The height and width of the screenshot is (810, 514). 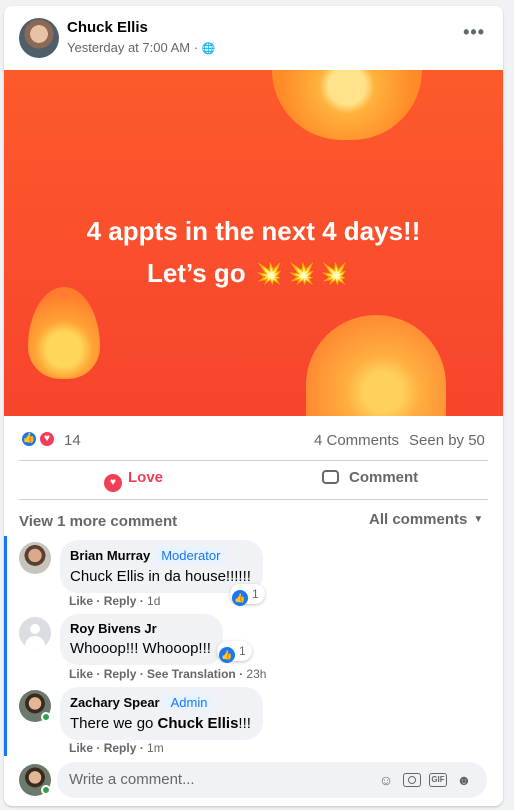 I want to click on love-button: ♥ Love, so click(x=133, y=480).